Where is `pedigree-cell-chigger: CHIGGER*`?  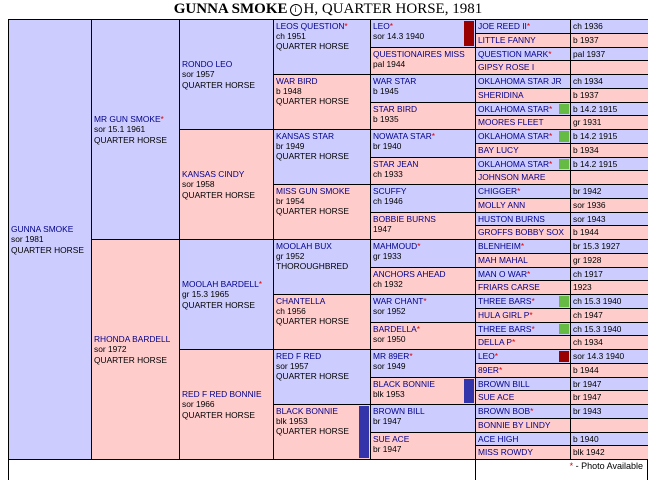
pedigree-cell-chigger: CHIGGER* is located at coordinates (523, 191).